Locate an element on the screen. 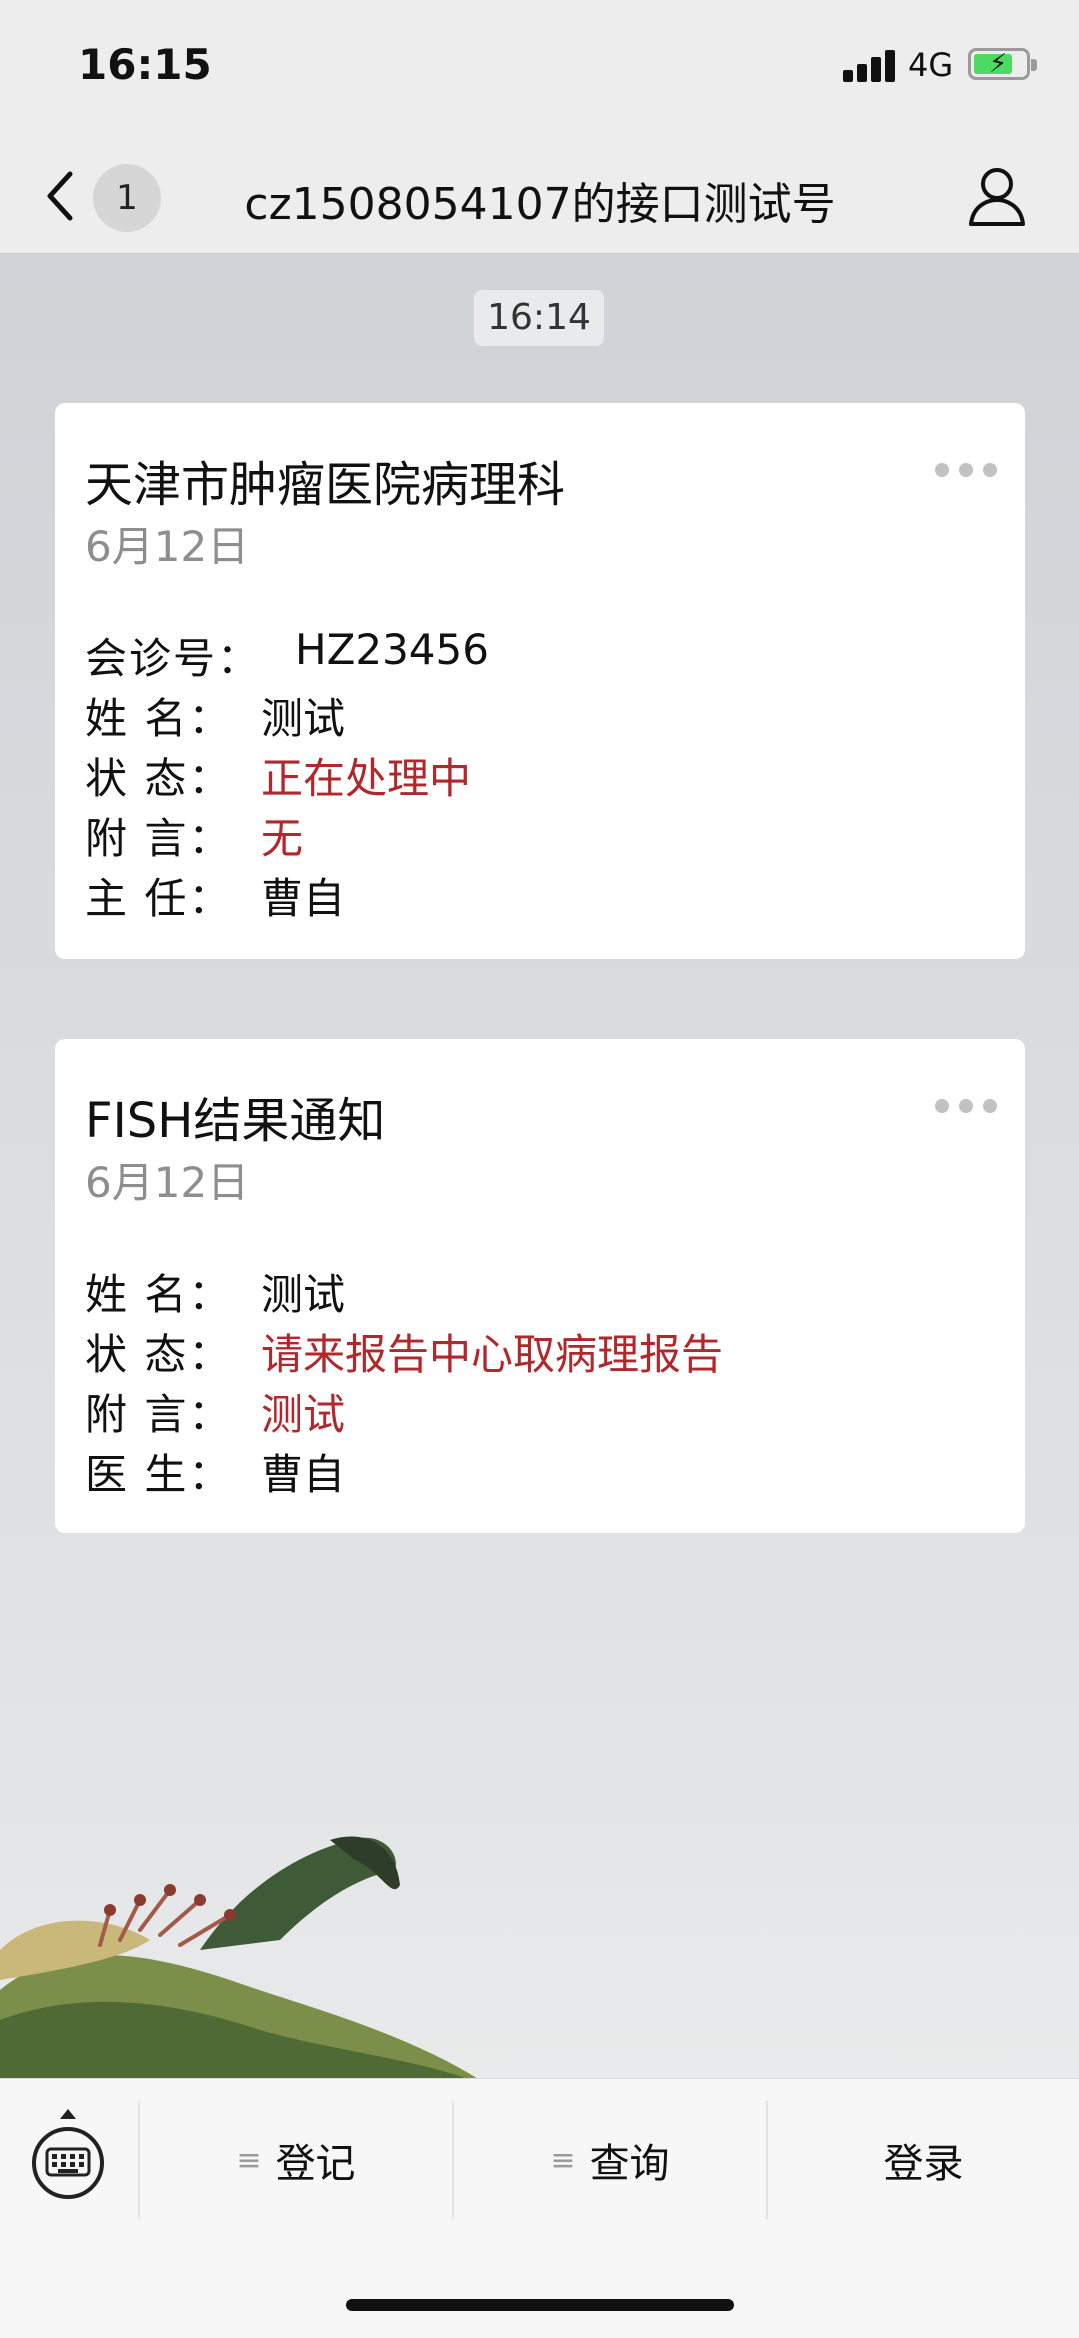 Image resolution: width=1079 pixels, height=2338 pixels. menu-item-register: ≡ 登记 is located at coordinates (296, 2160).